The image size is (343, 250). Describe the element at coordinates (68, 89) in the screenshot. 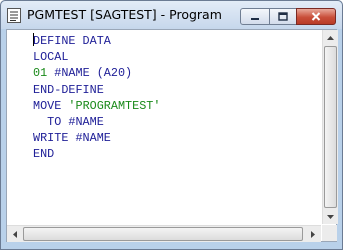

I see `code-token: END-DEFINE` at that location.